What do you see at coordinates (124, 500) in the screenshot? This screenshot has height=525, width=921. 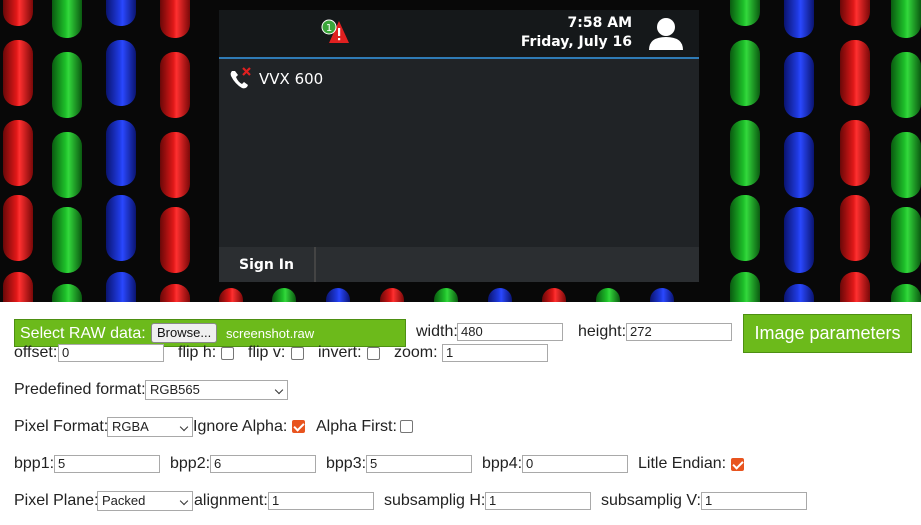 I see `pixel-plane-value: Packed` at bounding box center [124, 500].